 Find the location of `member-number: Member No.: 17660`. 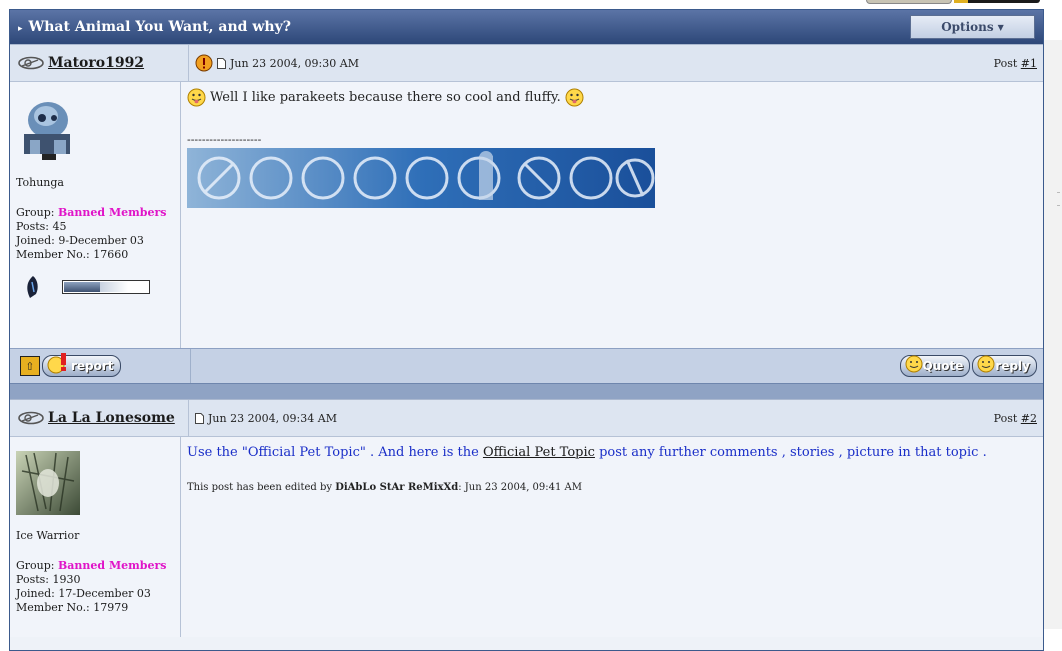

member-number: Member No.: 17660 is located at coordinates (72, 254).